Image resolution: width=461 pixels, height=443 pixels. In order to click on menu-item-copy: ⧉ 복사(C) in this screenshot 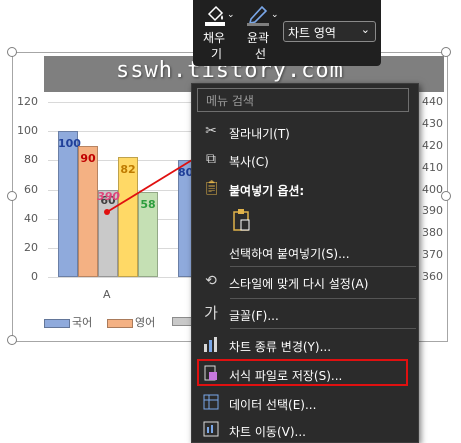, I will do `click(304, 160)`.